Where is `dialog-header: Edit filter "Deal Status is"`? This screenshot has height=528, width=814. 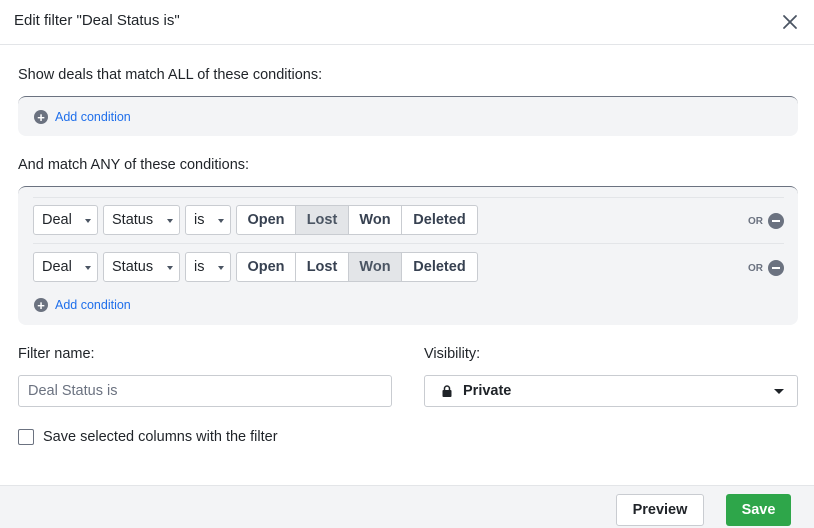
dialog-header: Edit filter "Deal Status is" is located at coordinates (407, 22).